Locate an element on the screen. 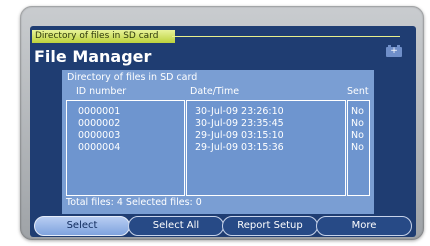 This screenshot has width=430, height=246. row-4-datetime: 29-Jul-09 03:15:36 is located at coordinates (239, 148).